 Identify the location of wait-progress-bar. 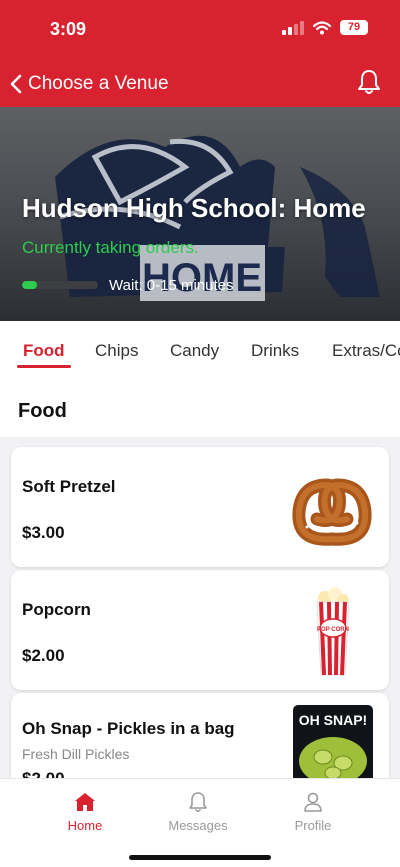
(60, 285).